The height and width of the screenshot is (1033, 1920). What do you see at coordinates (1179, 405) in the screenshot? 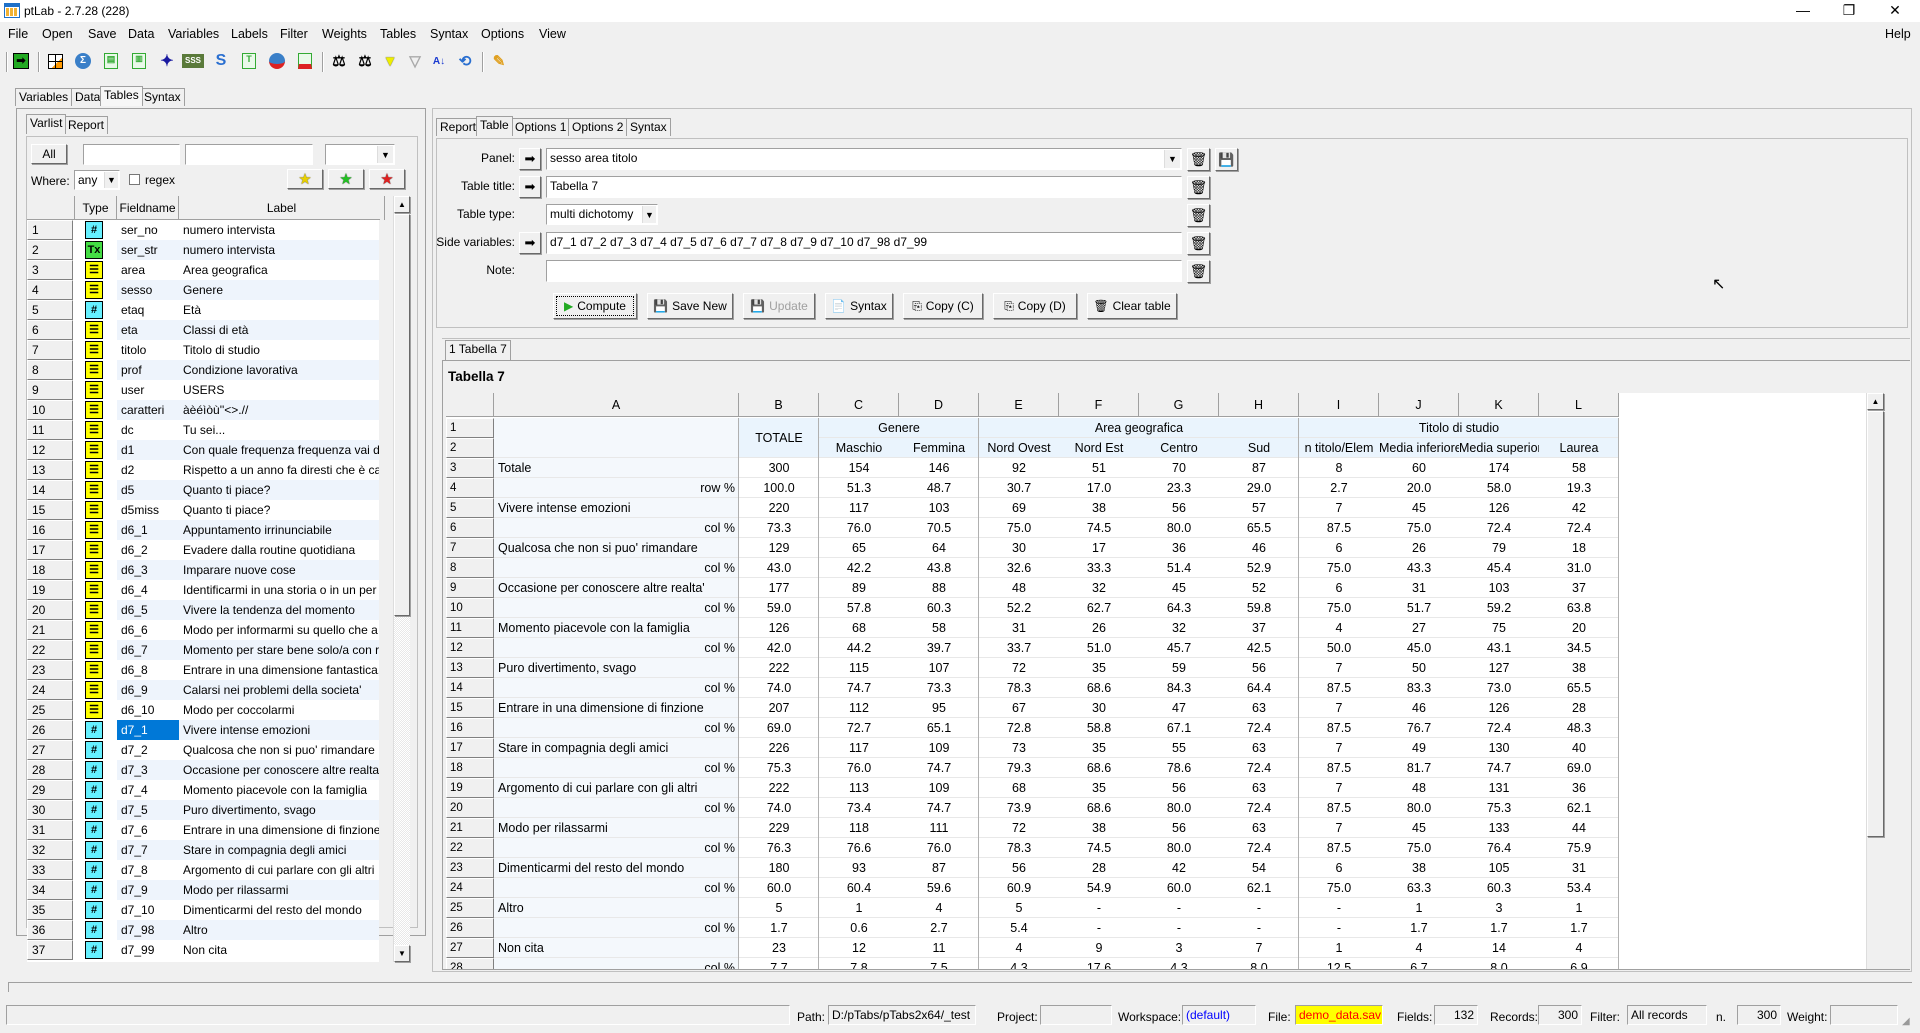
I see `column-header: G` at bounding box center [1179, 405].